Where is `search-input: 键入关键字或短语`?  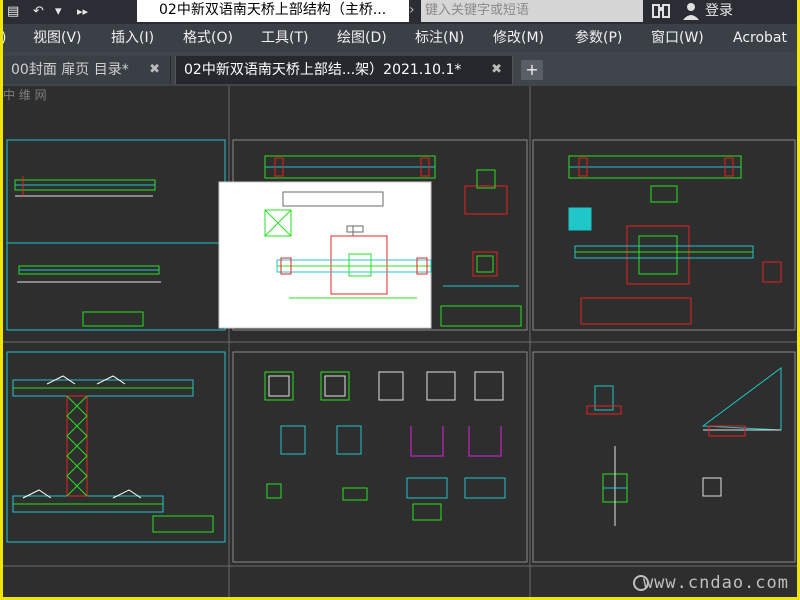 search-input: 键入关键字或短语 is located at coordinates (532, 11).